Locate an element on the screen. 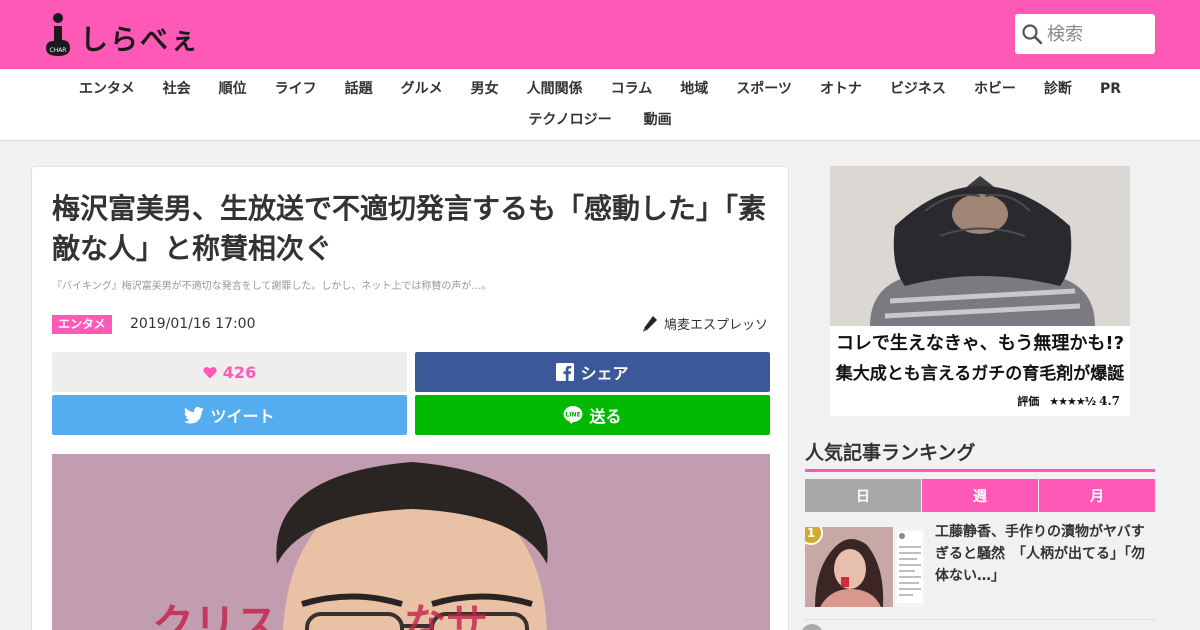  nav-item: 社会 is located at coordinates (177, 89).